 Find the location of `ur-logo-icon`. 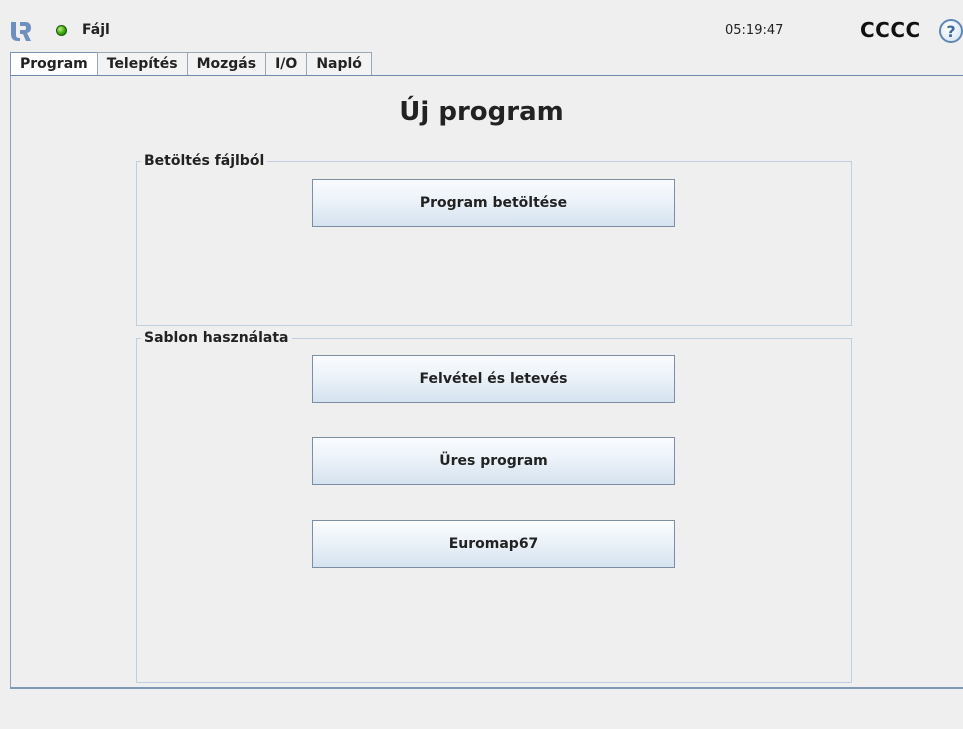

ur-logo-icon is located at coordinates (21, 31).